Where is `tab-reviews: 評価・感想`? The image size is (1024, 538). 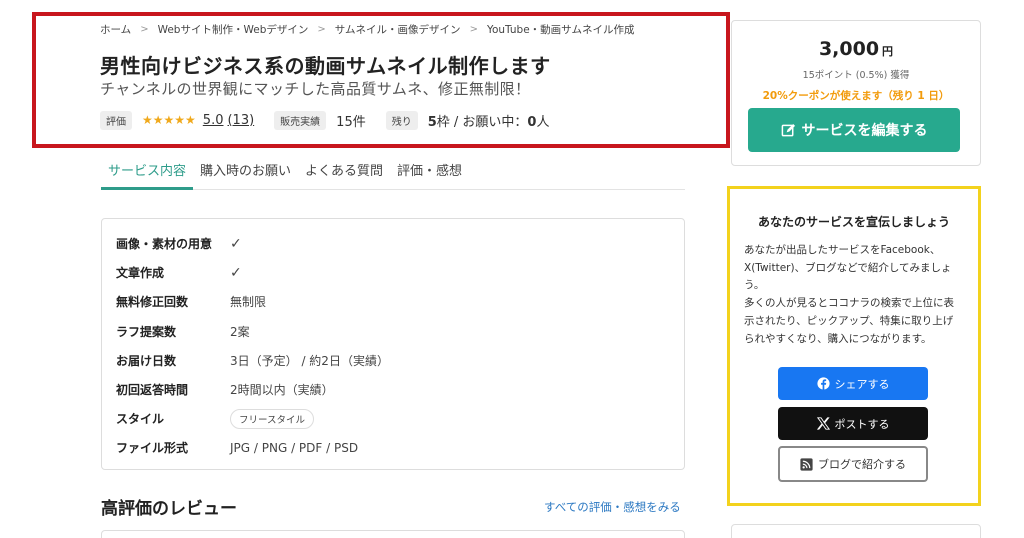 tab-reviews: 評価・感想 is located at coordinates (429, 170).